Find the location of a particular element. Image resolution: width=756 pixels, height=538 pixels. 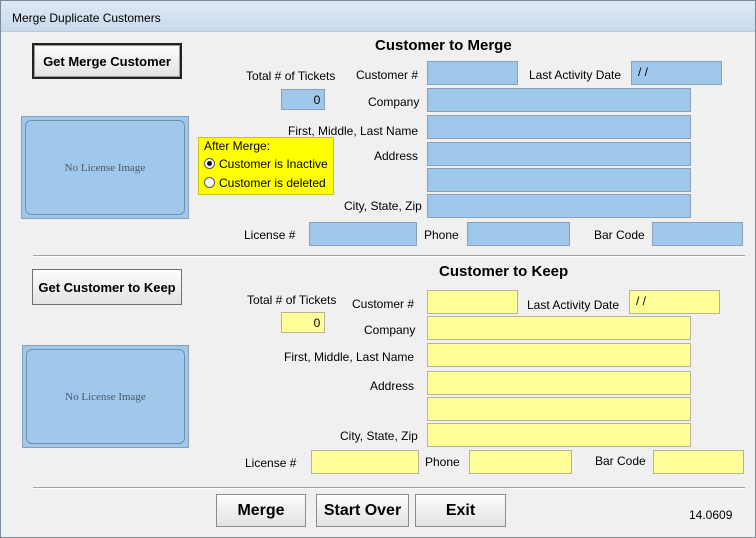

keep-barcode-label: Bar Code is located at coordinates (620, 461).